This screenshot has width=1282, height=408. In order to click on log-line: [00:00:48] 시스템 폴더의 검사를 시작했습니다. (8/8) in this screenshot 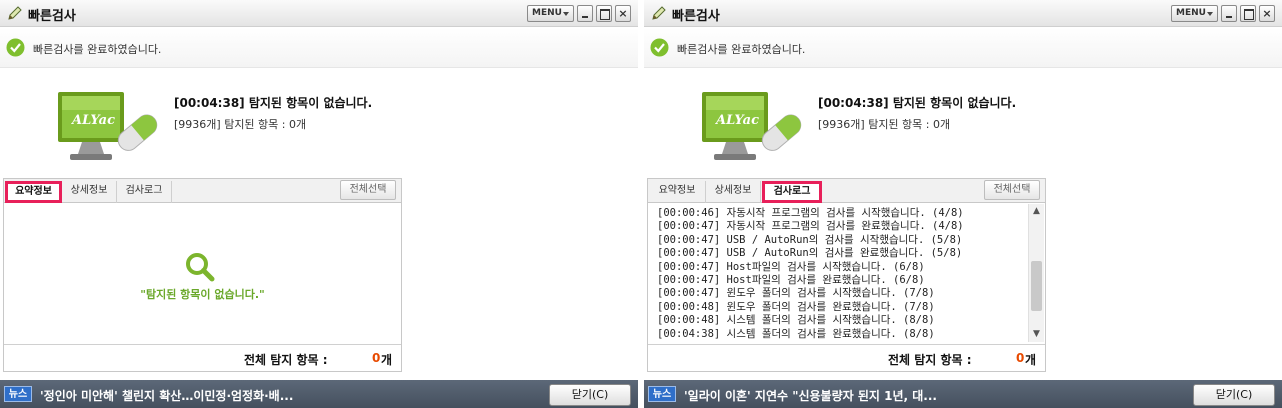, I will do `click(796, 320)`.